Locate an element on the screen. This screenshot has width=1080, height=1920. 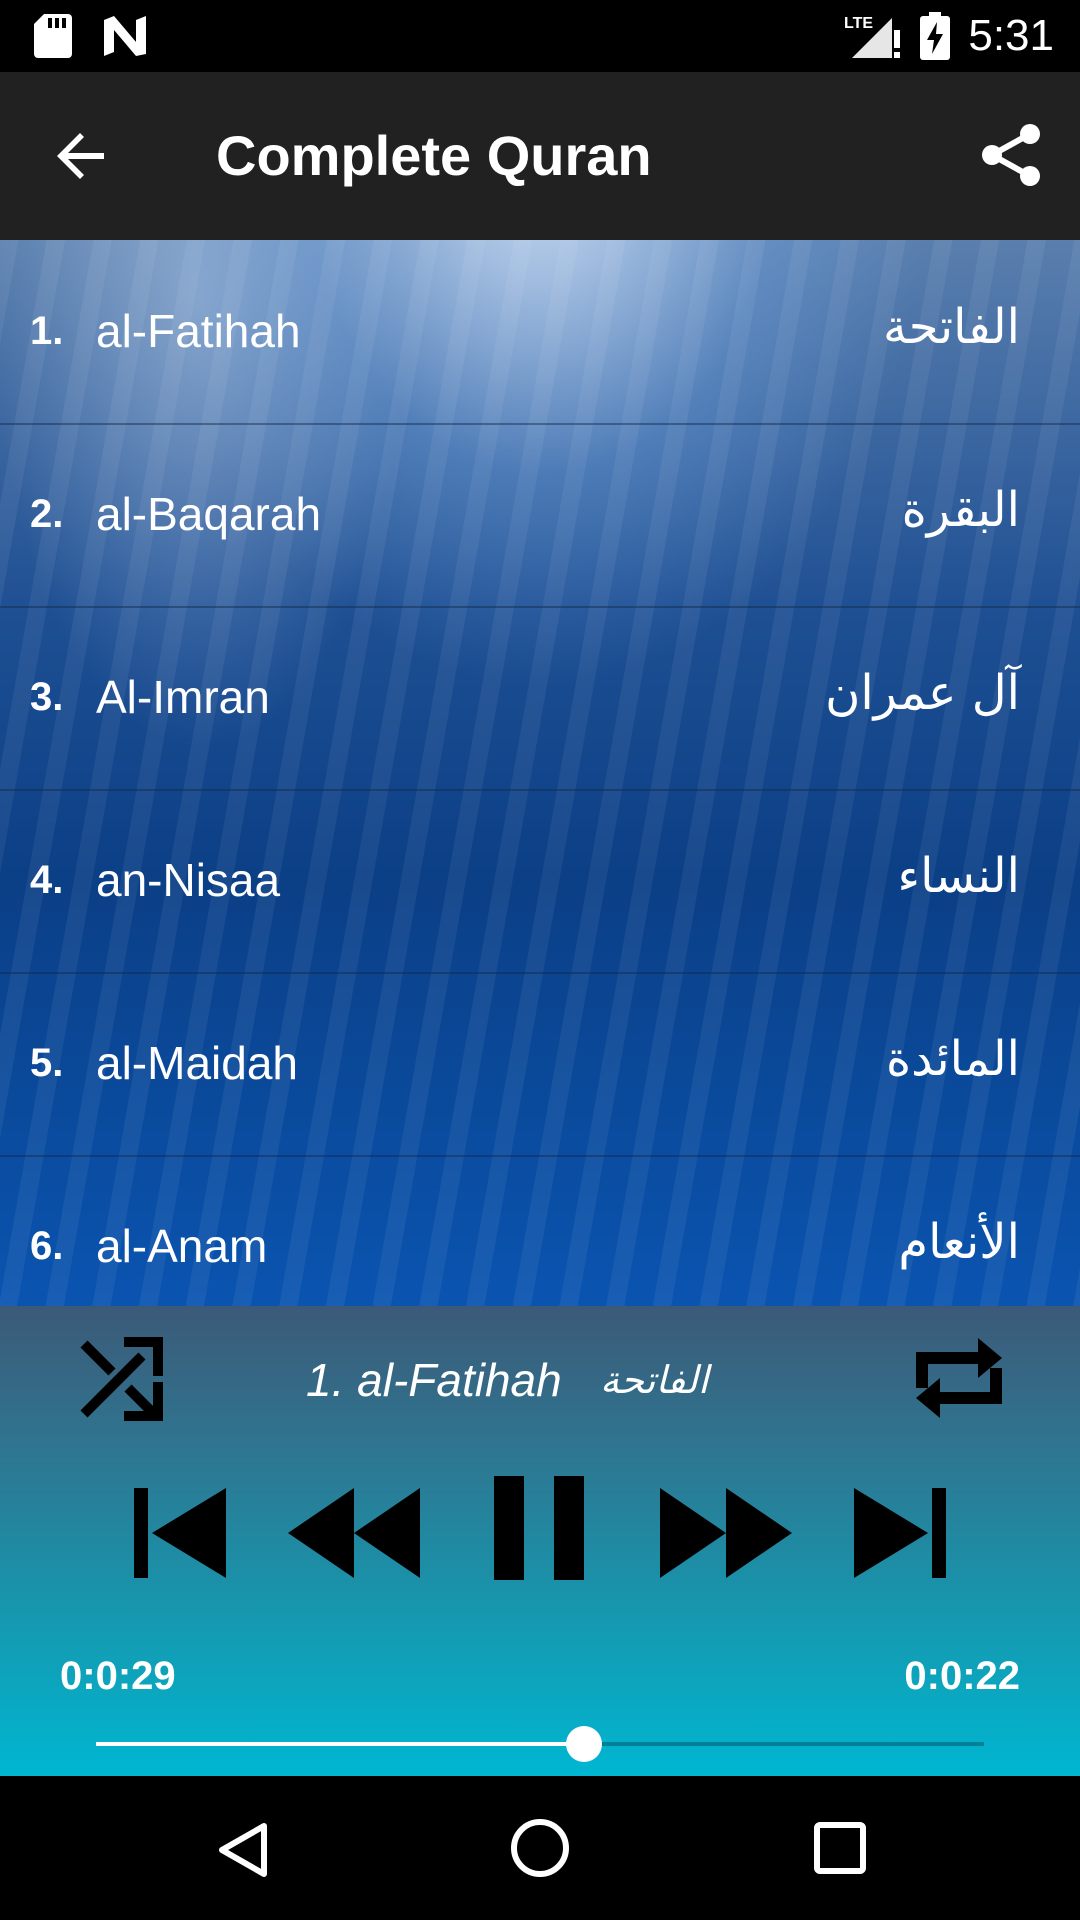
shuffle-icon is located at coordinates (121, 1379).